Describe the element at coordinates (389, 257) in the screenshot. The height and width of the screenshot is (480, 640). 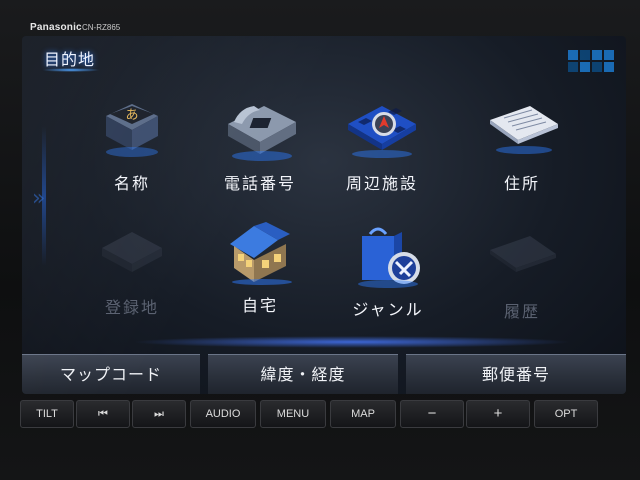
I see `shopping-bag-icon` at that location.